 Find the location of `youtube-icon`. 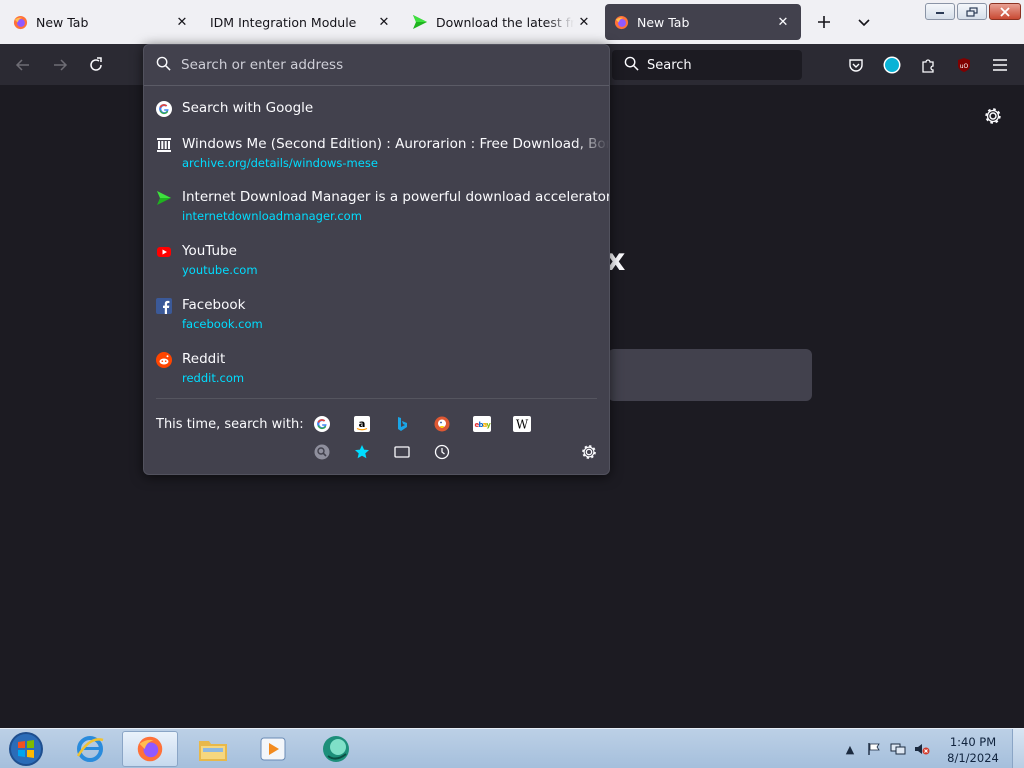

youtube-icon is located at coordinates (164, 252).